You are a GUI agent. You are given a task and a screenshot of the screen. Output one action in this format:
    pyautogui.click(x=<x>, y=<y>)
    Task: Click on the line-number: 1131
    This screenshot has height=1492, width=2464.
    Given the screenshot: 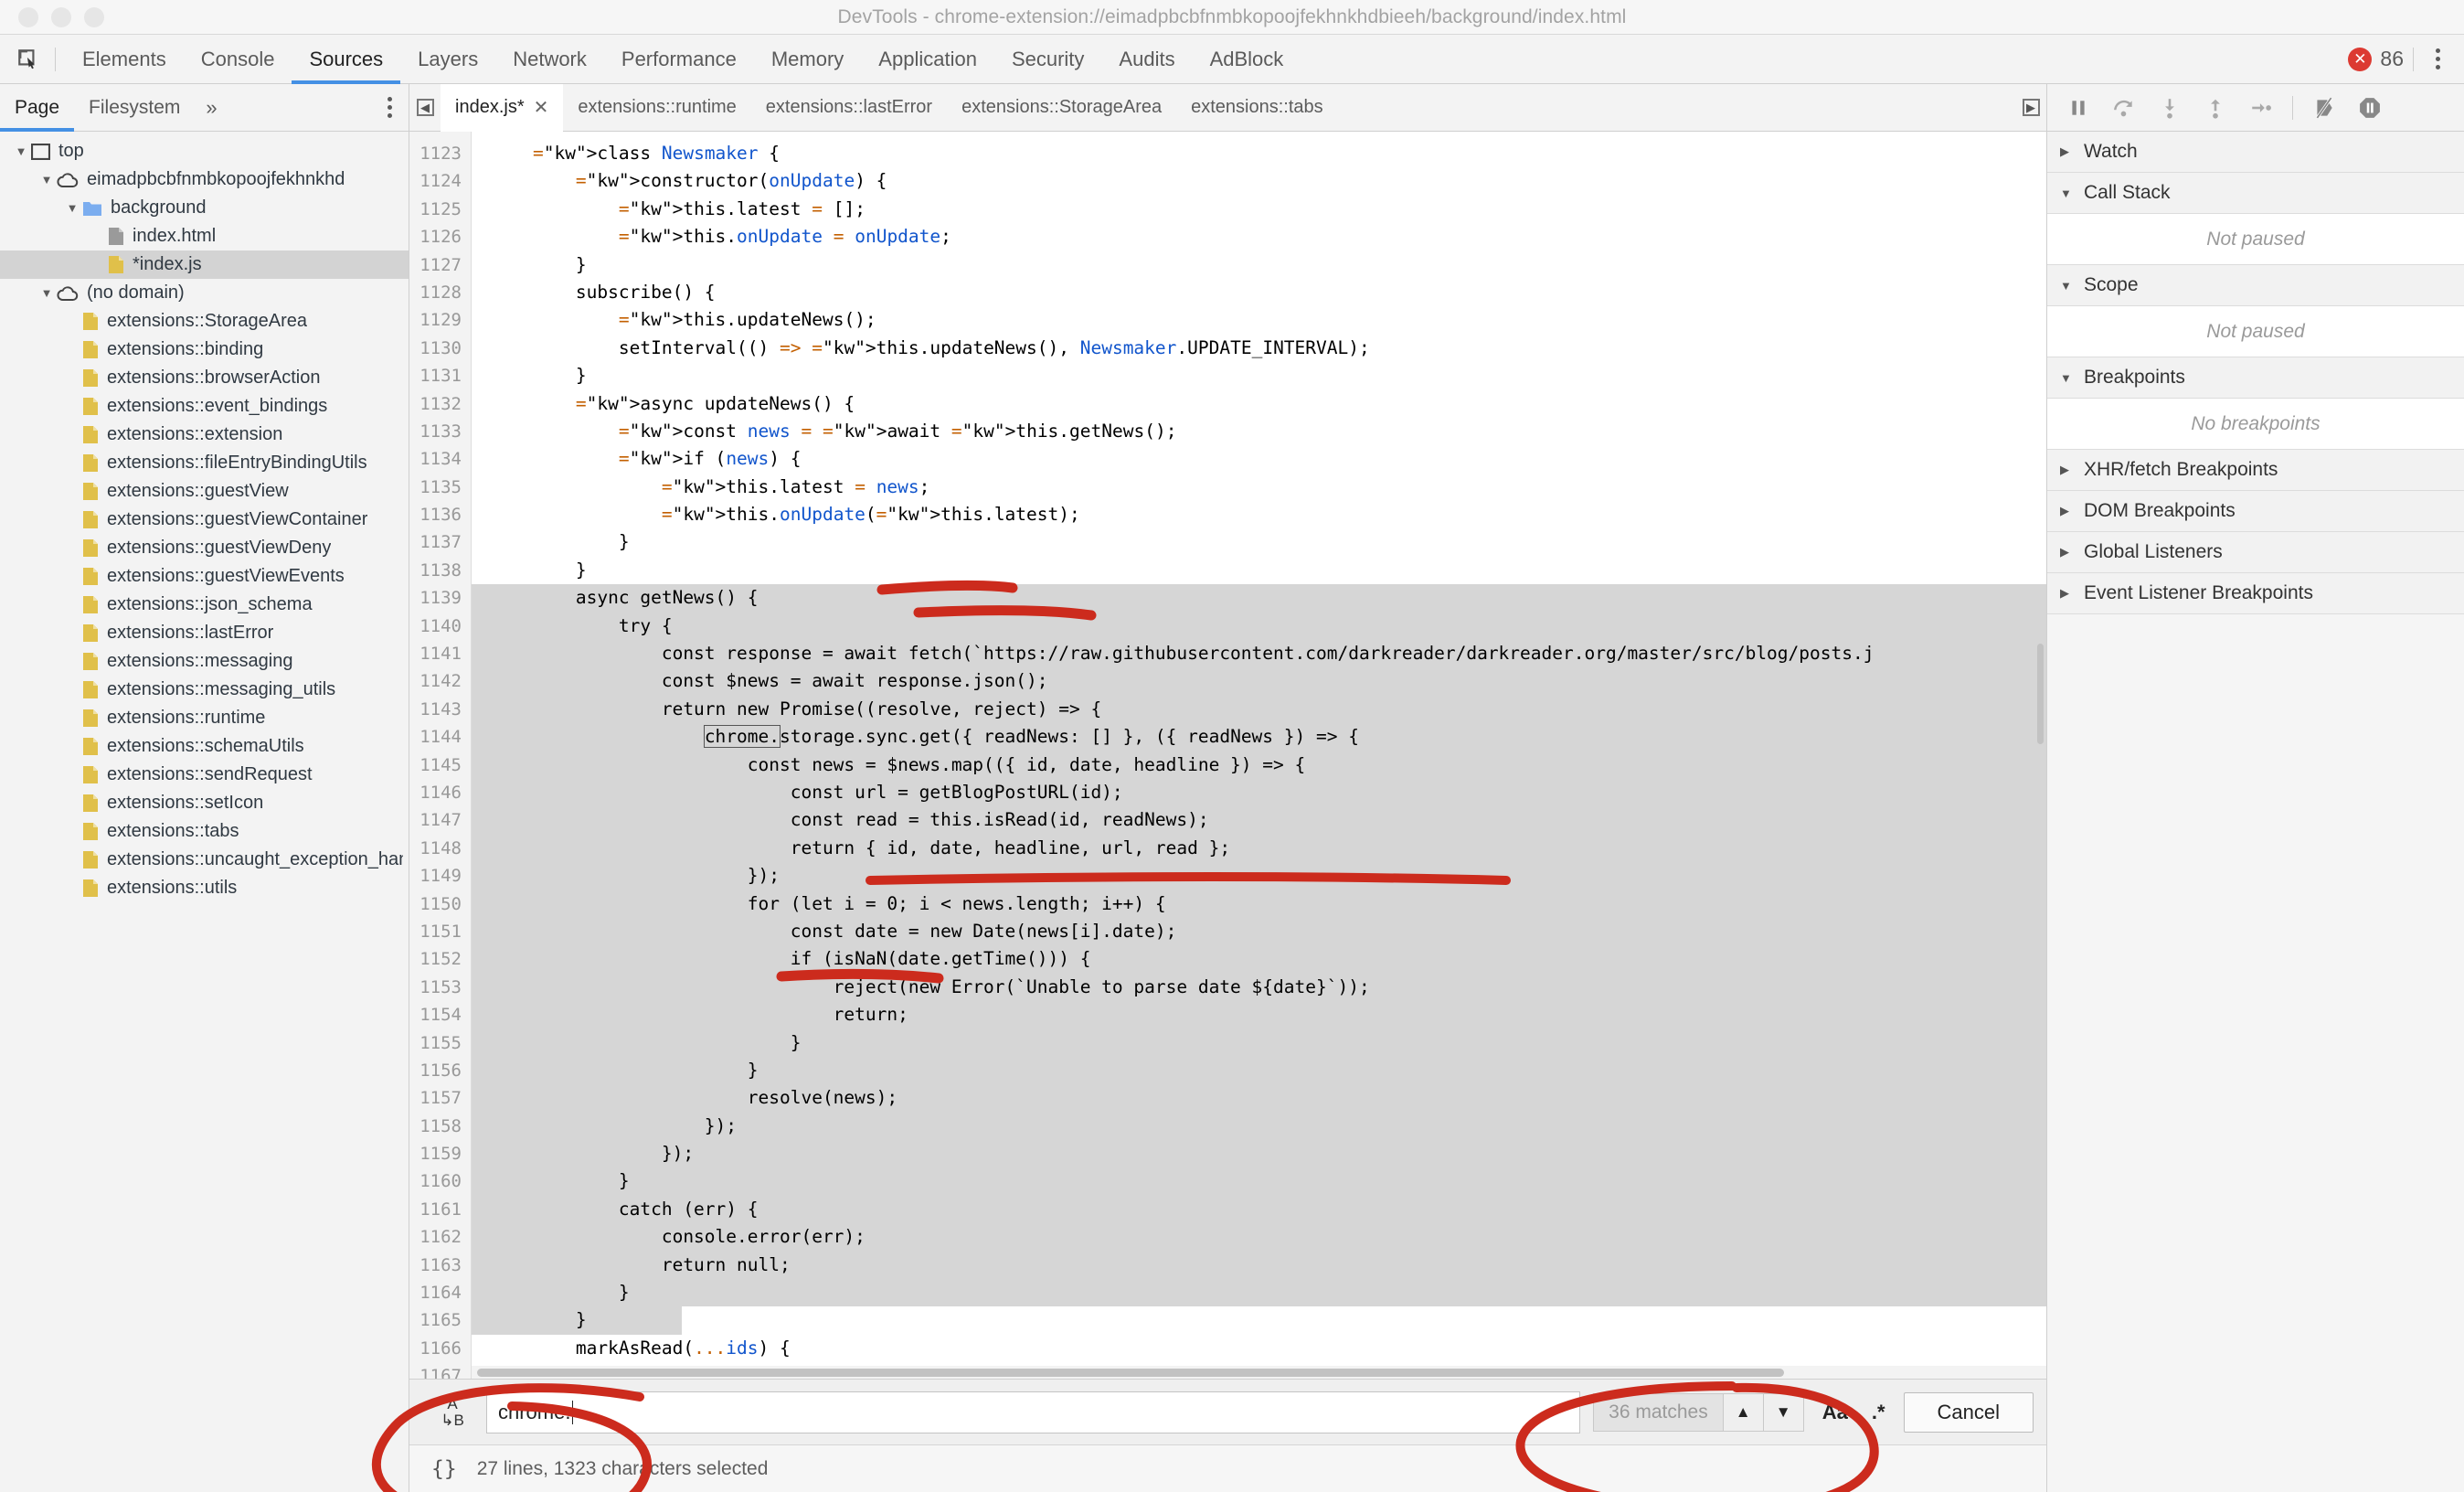 What is the action you would take?
    pyautogui.click(x=440, y=375)
    